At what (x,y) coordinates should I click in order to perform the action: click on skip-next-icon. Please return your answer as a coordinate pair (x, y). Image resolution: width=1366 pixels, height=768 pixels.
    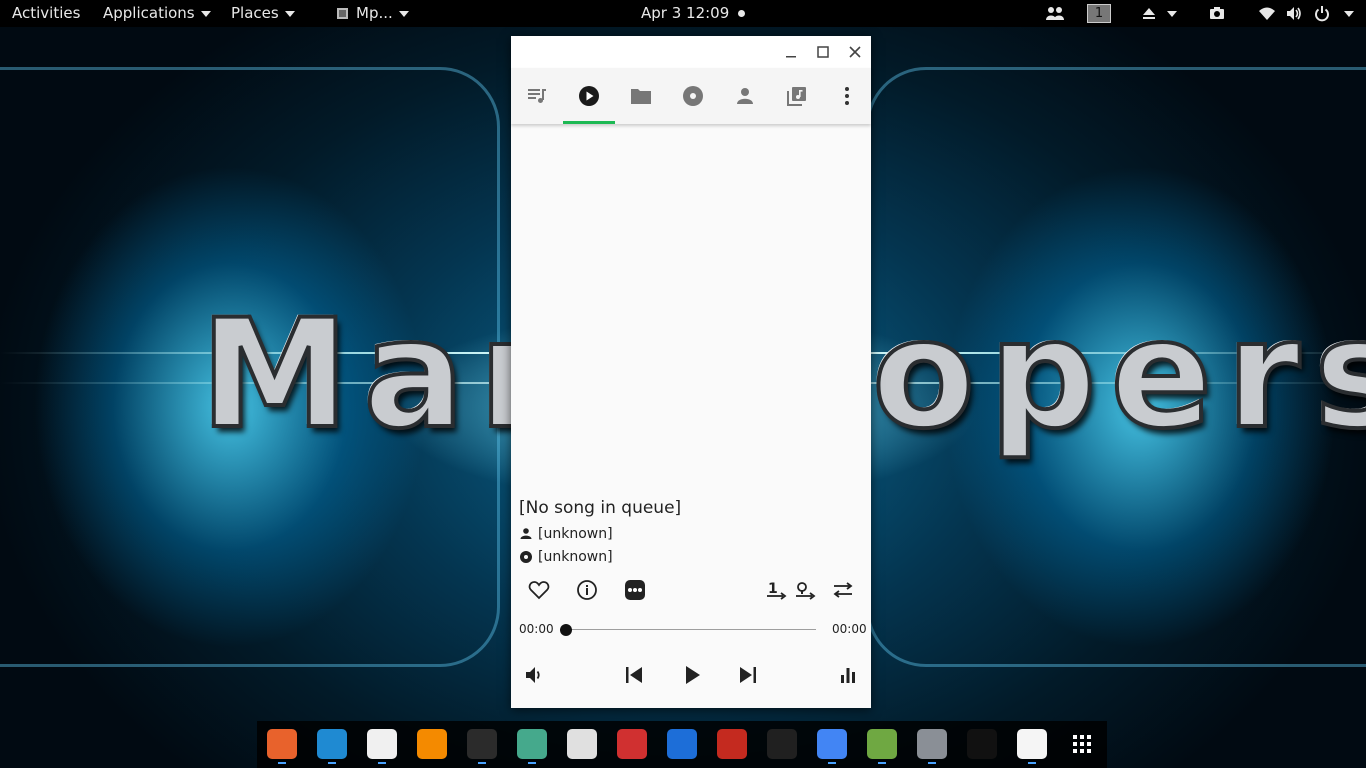
    Looking at the image, I should click on (748, 675).